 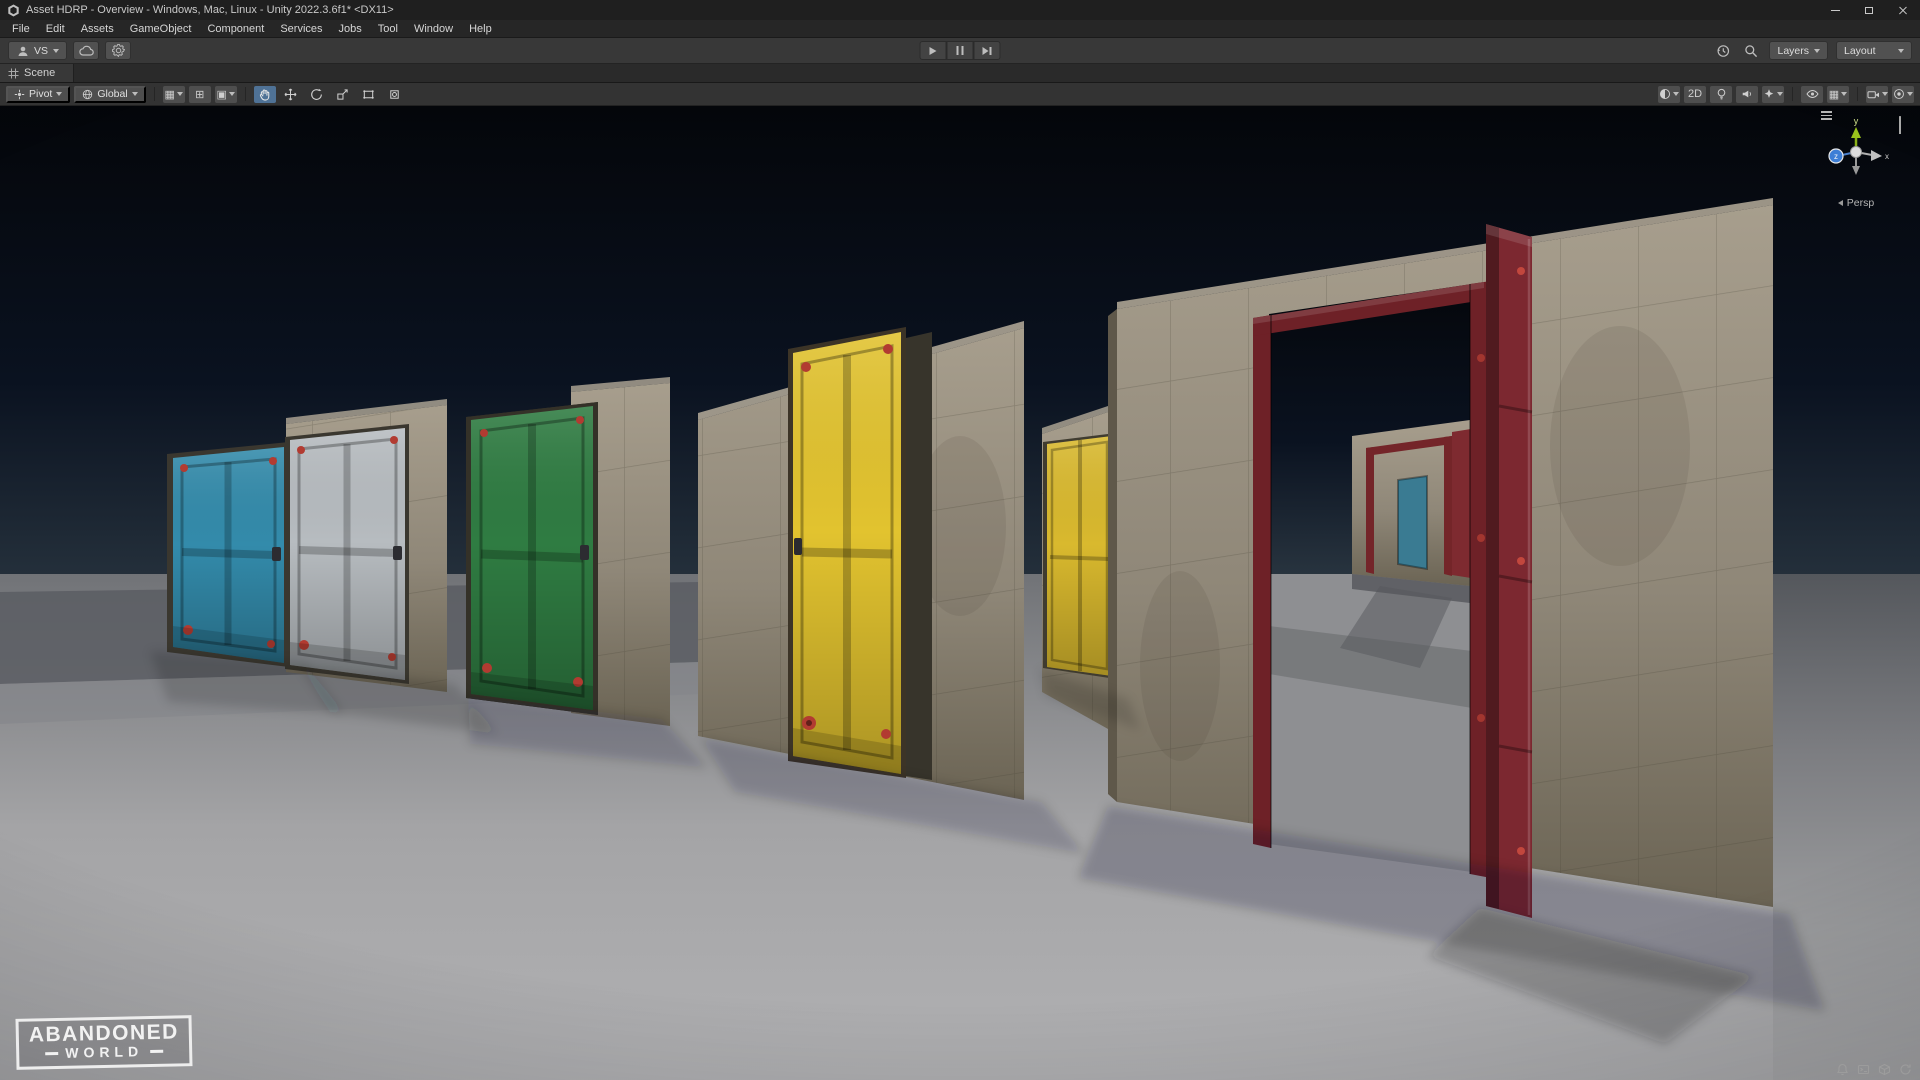 What do you see at coordinates (1838, 94) in the screenshot?
I see `grid-visibility-dropdown: ▦` at bounding box center [1838, 94].